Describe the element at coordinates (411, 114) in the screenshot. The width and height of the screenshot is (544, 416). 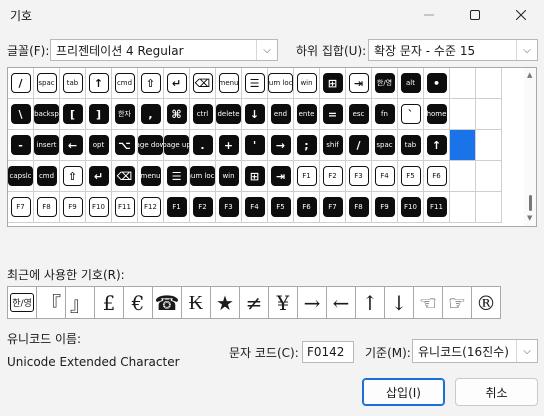
I see `symbol-cell: `` at that location.